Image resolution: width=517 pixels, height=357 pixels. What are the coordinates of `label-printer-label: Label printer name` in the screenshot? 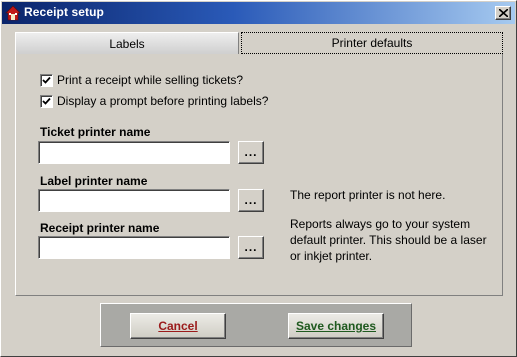 It's located at (94, 181).